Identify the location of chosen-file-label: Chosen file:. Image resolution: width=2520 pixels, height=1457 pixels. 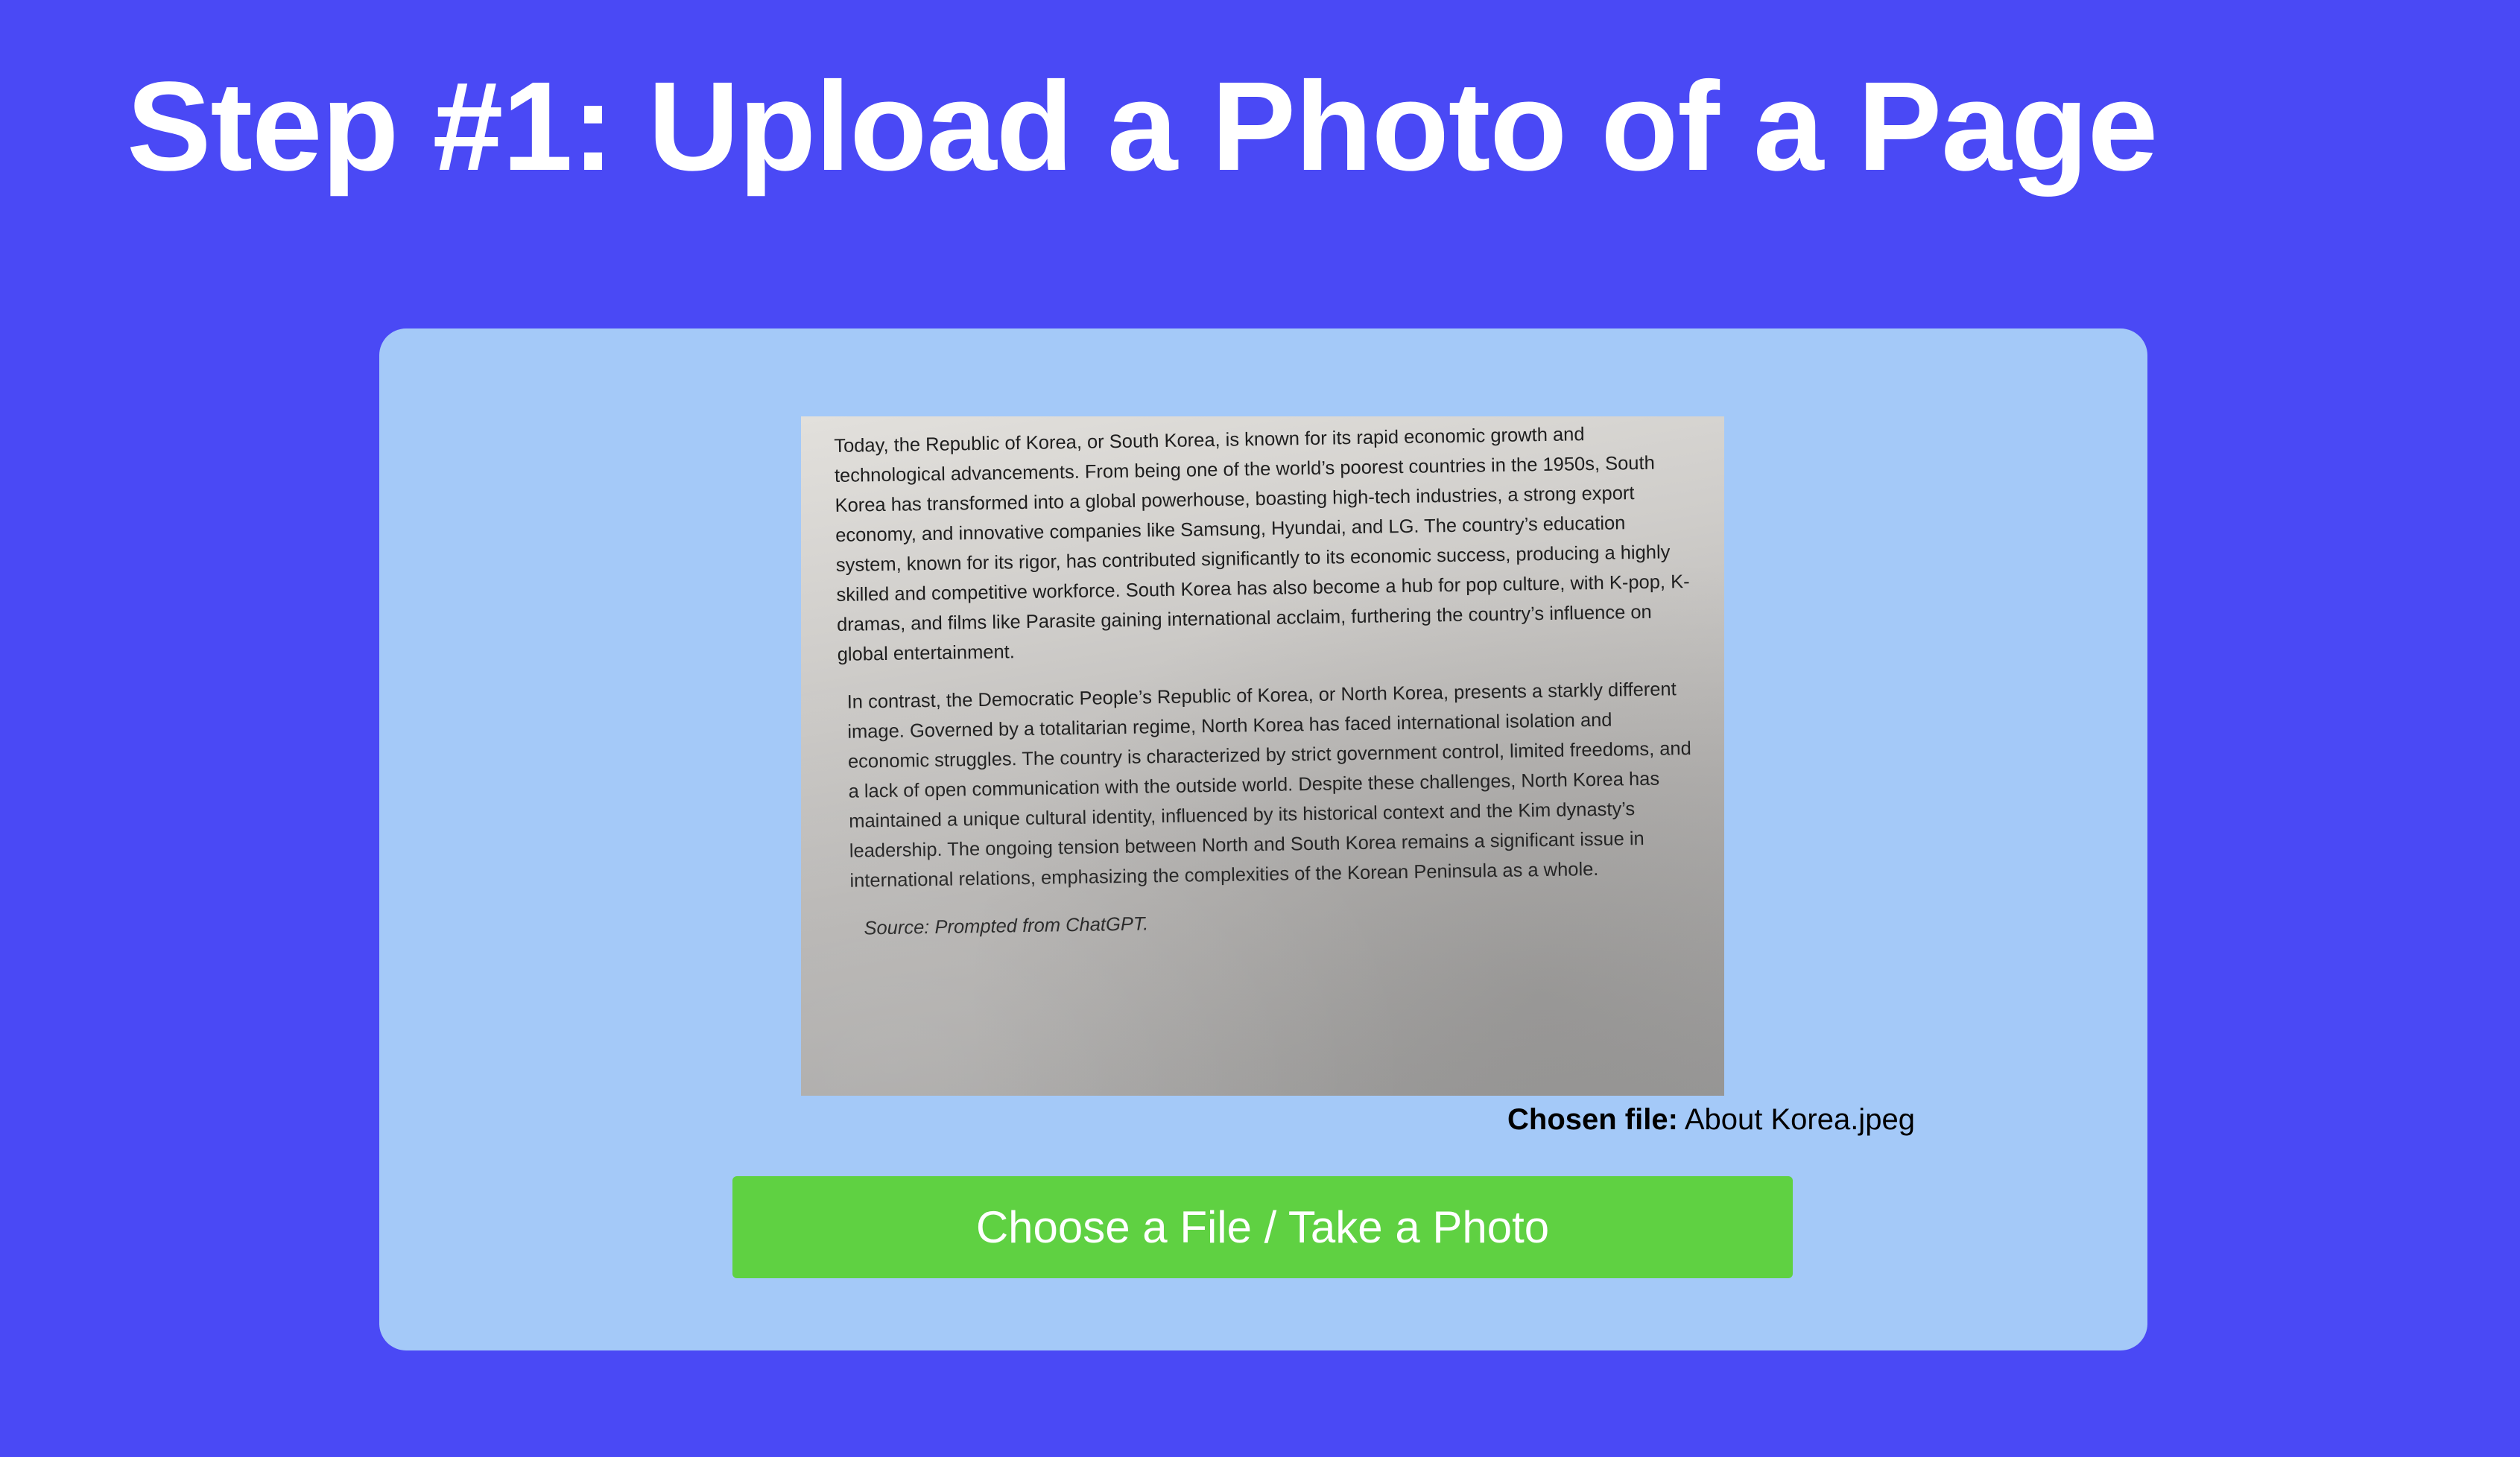
(1592, 1119).